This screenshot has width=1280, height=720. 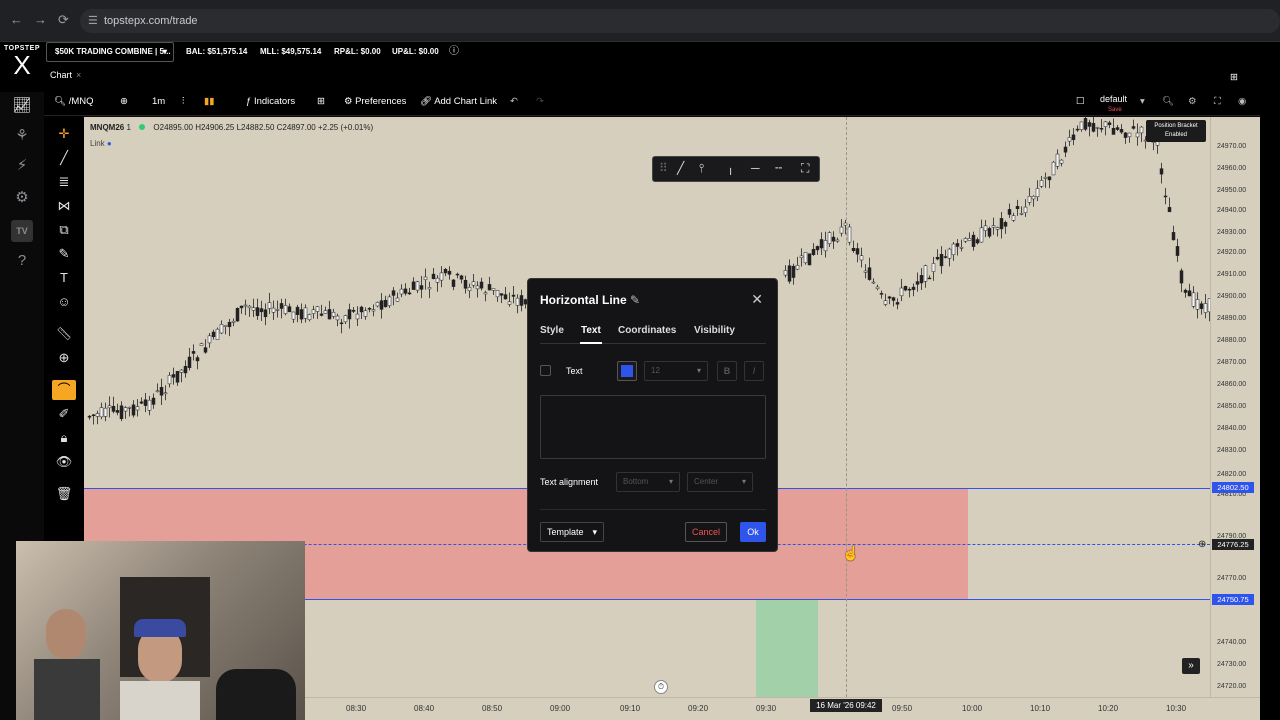 I want to click on reload-icon: ⟳, so click(x=63, y=20).